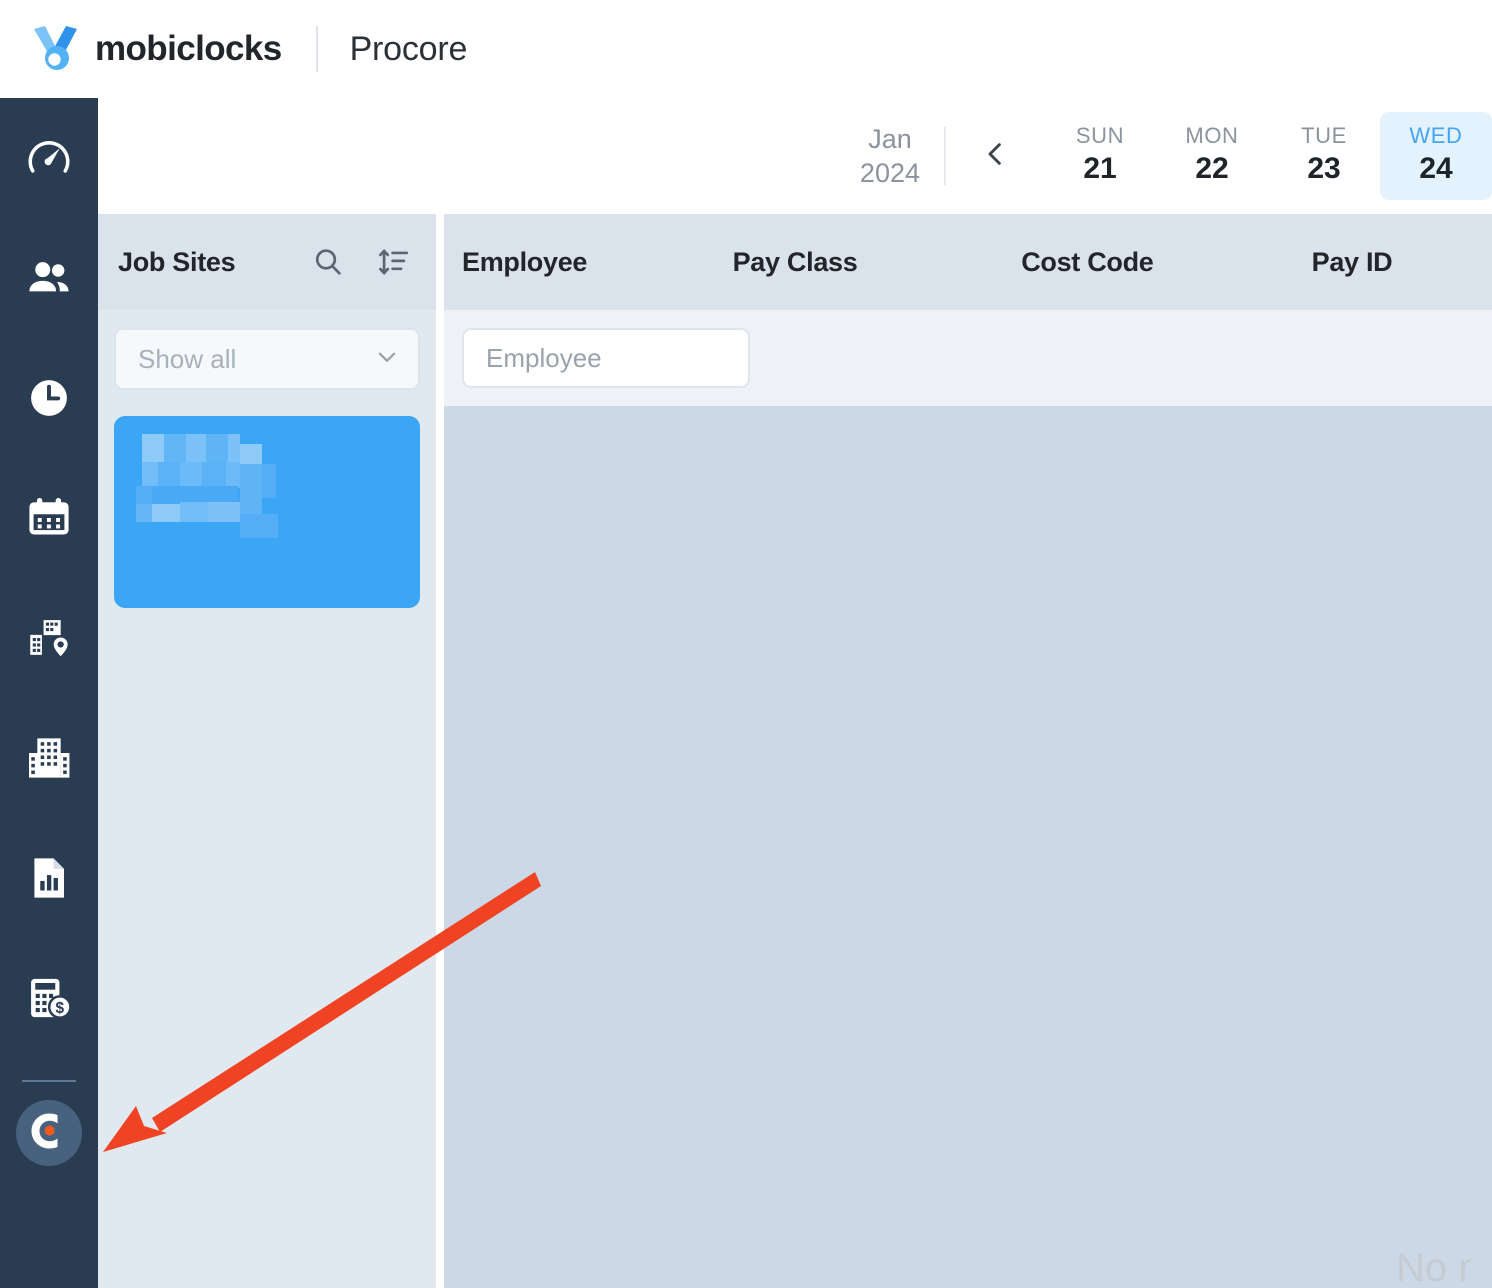 The height and width of the screenshot is (1288, 1492). I want to click on day-of-week: MON, so click(1212, 135).